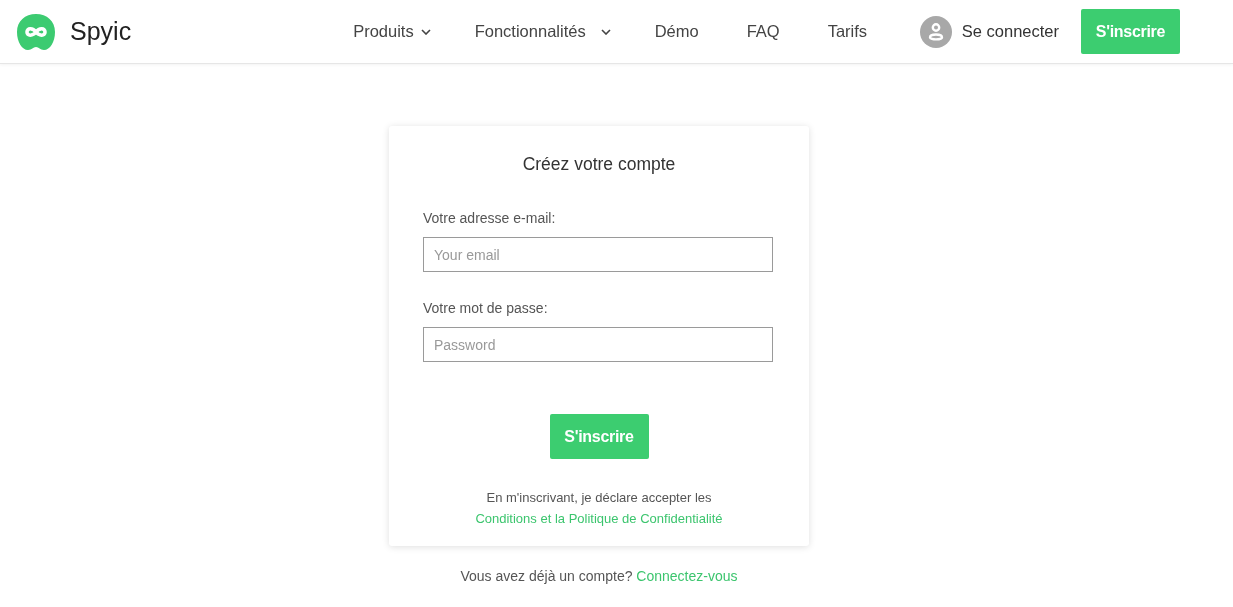 The image size is (1233, 607). What do you see at coordinates (599, 164) in the screenshot?
I see `form-title: Créez votre compte` at bounding box center [599, 164].